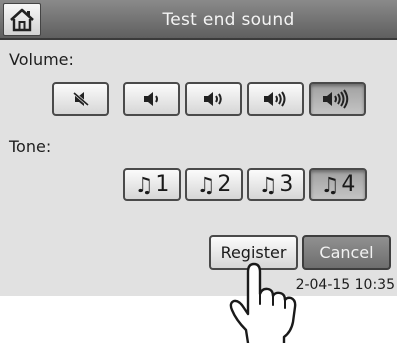  I want to click on volume-level-4-button, so click(337, 99).